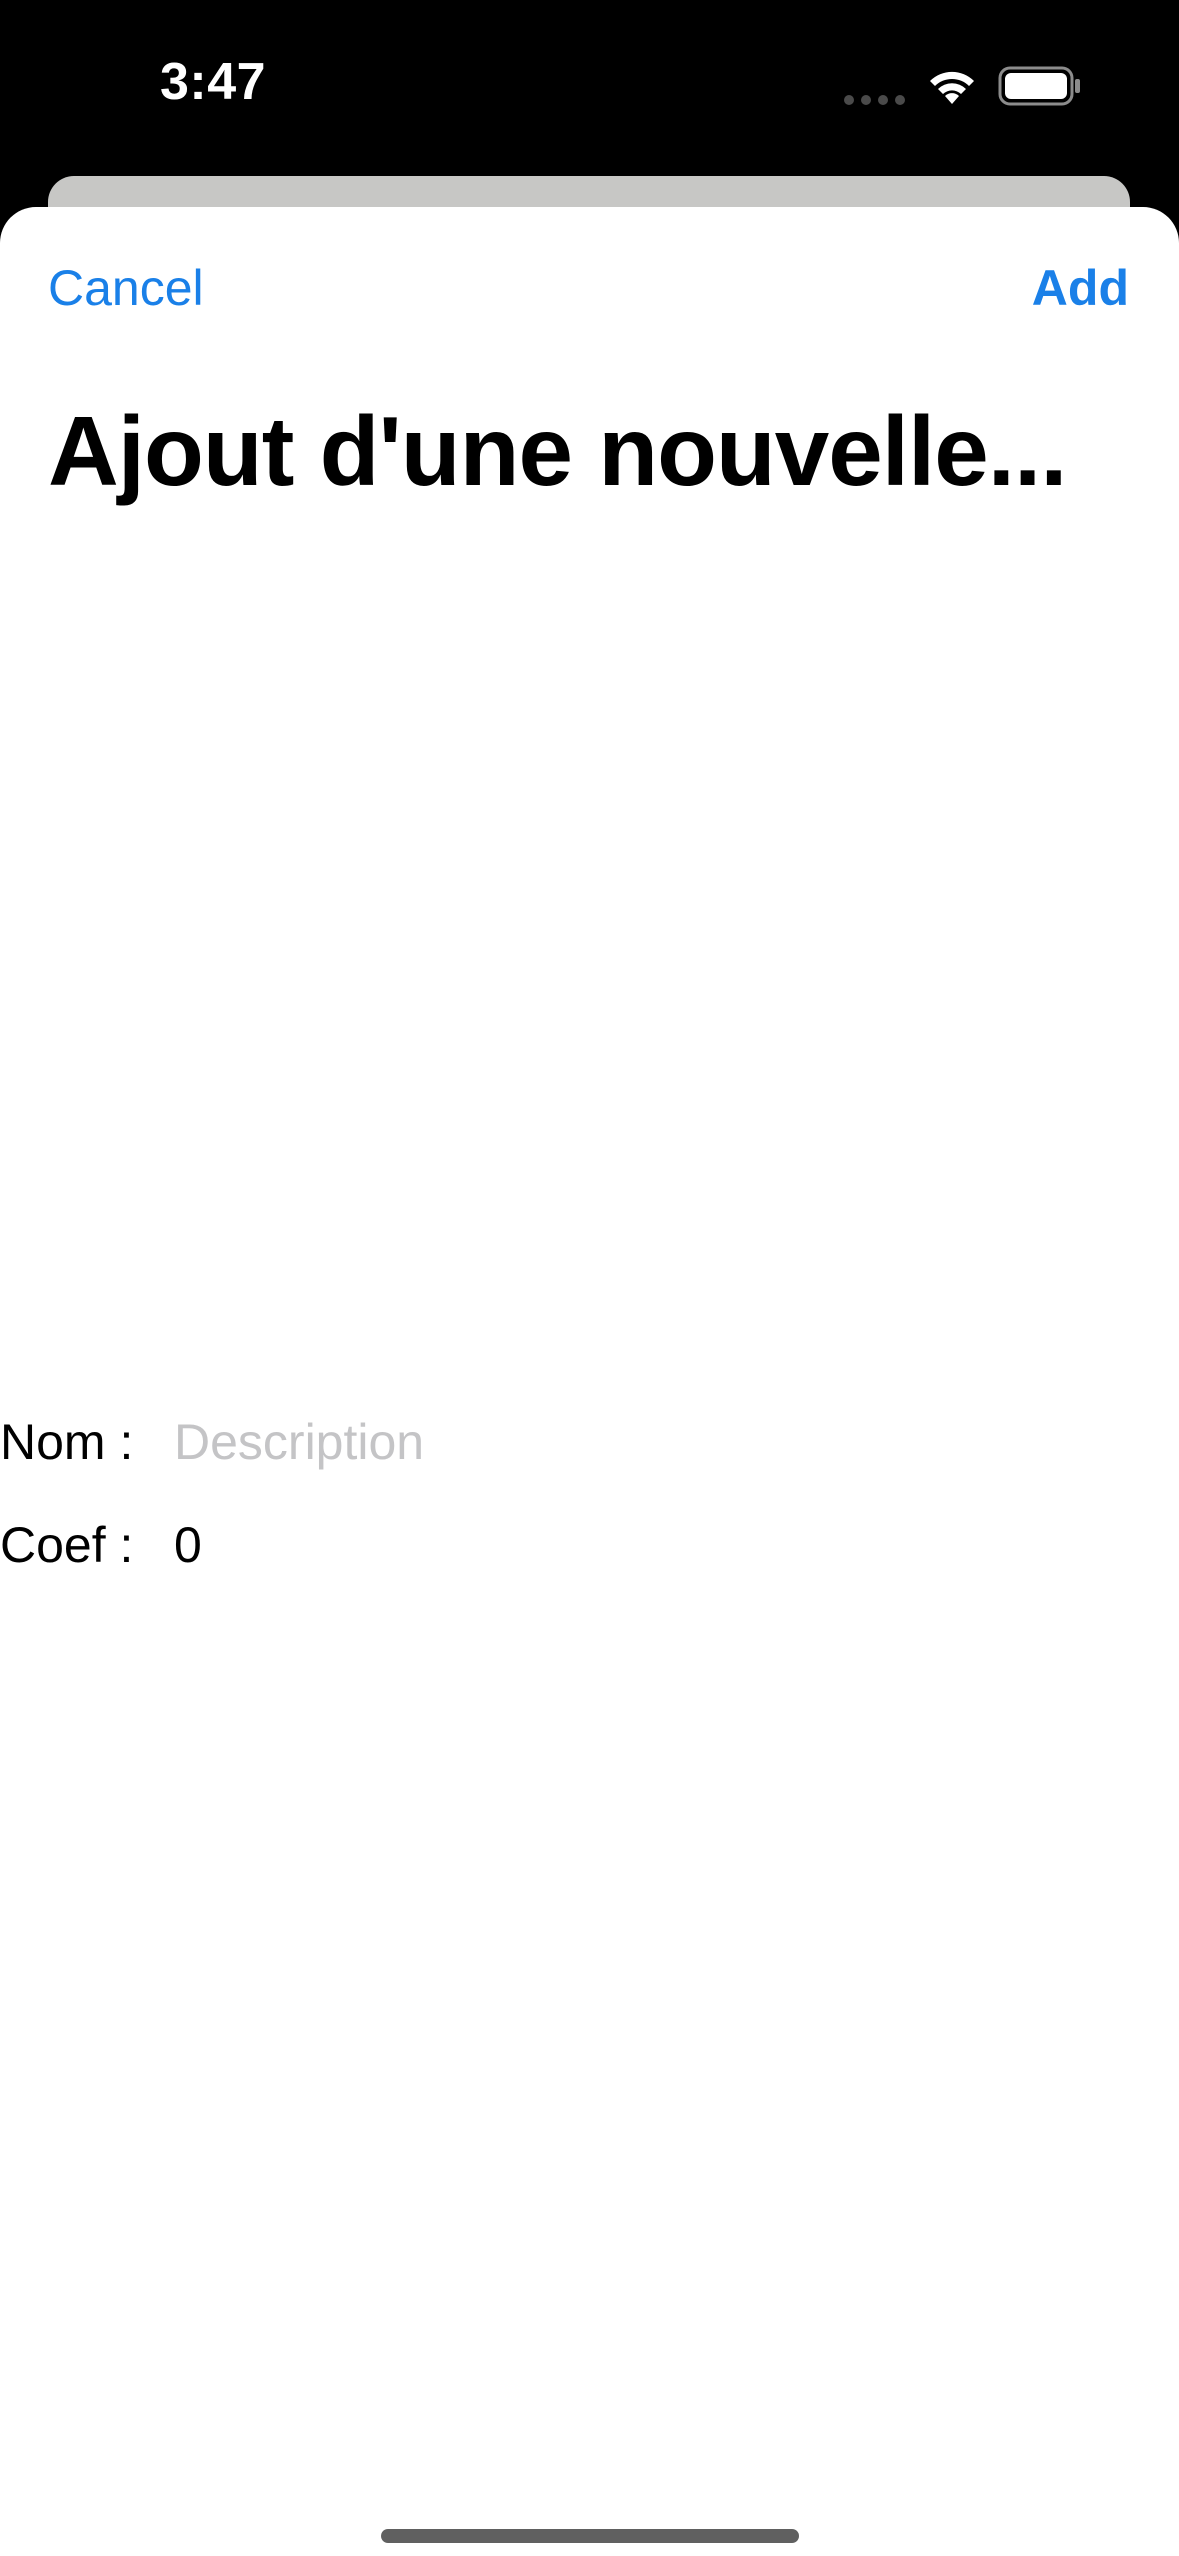  What do you see at coordinates (590, 2536) in the screenshot?
I see `home-indicator` at bounding box center [590, 2536].